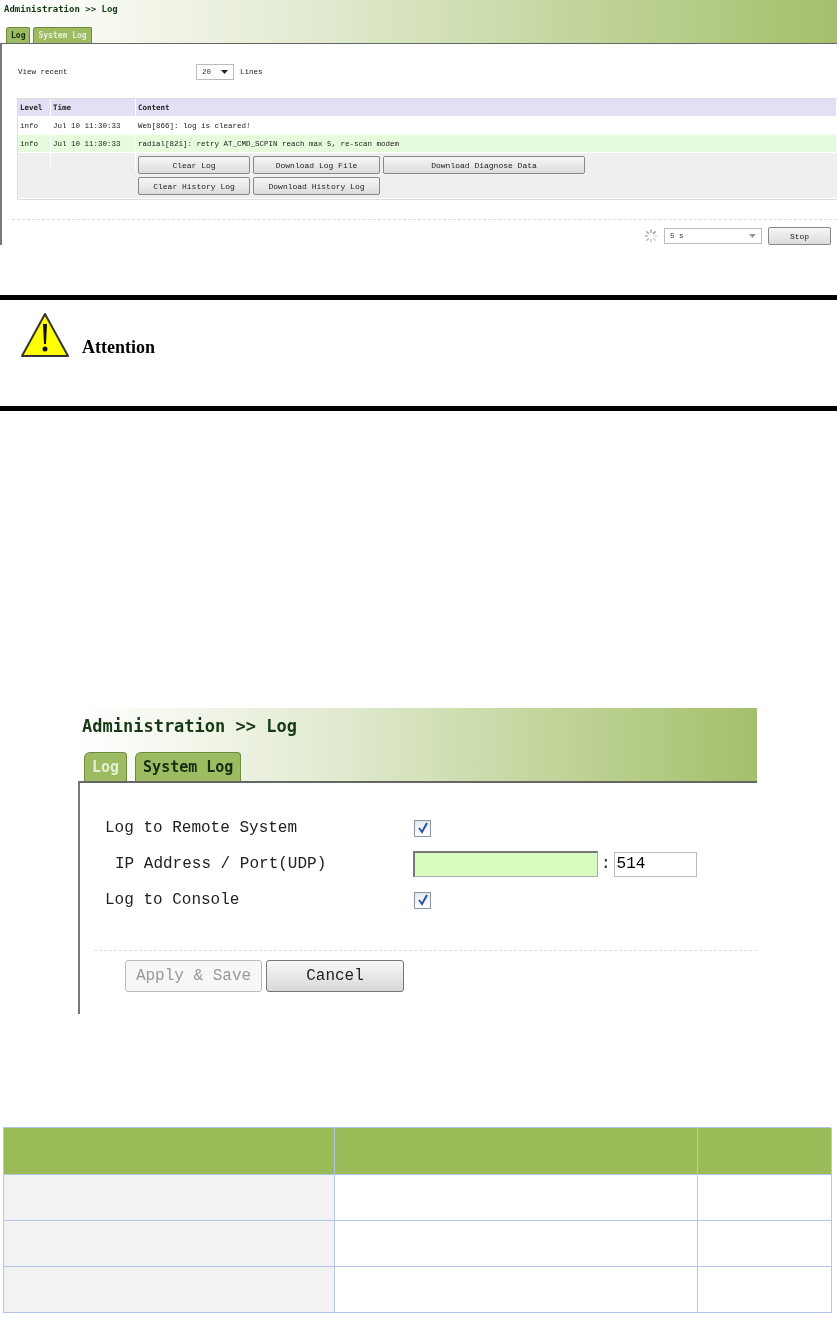  I want to click on action-button: Download Diagnose Data, so click(484, 165).